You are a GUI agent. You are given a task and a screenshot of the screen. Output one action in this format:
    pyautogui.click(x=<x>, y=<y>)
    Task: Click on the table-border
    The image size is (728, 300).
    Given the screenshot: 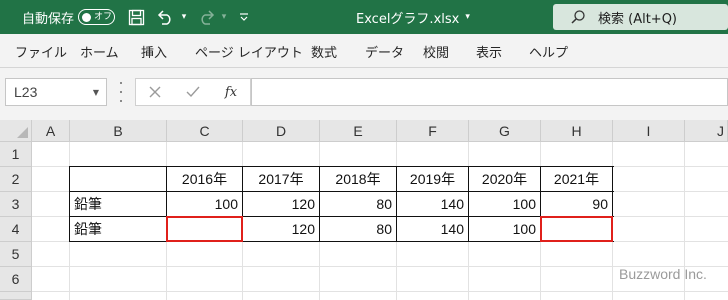 What is the action you would take?
    pyautogui.click(x=341, y=241)
    